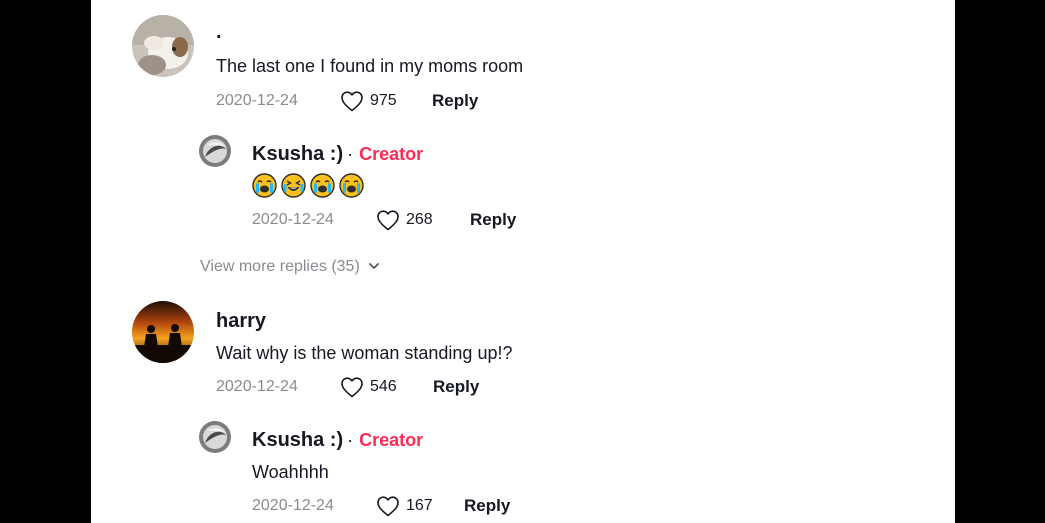 Image resolution: width=1045 pixels, height=523 pixels. What do you see at coordinates (370, 66) in the screenshot?
I see `comment-text: The last one I found in my moms room` at bounding box center [370, 66].